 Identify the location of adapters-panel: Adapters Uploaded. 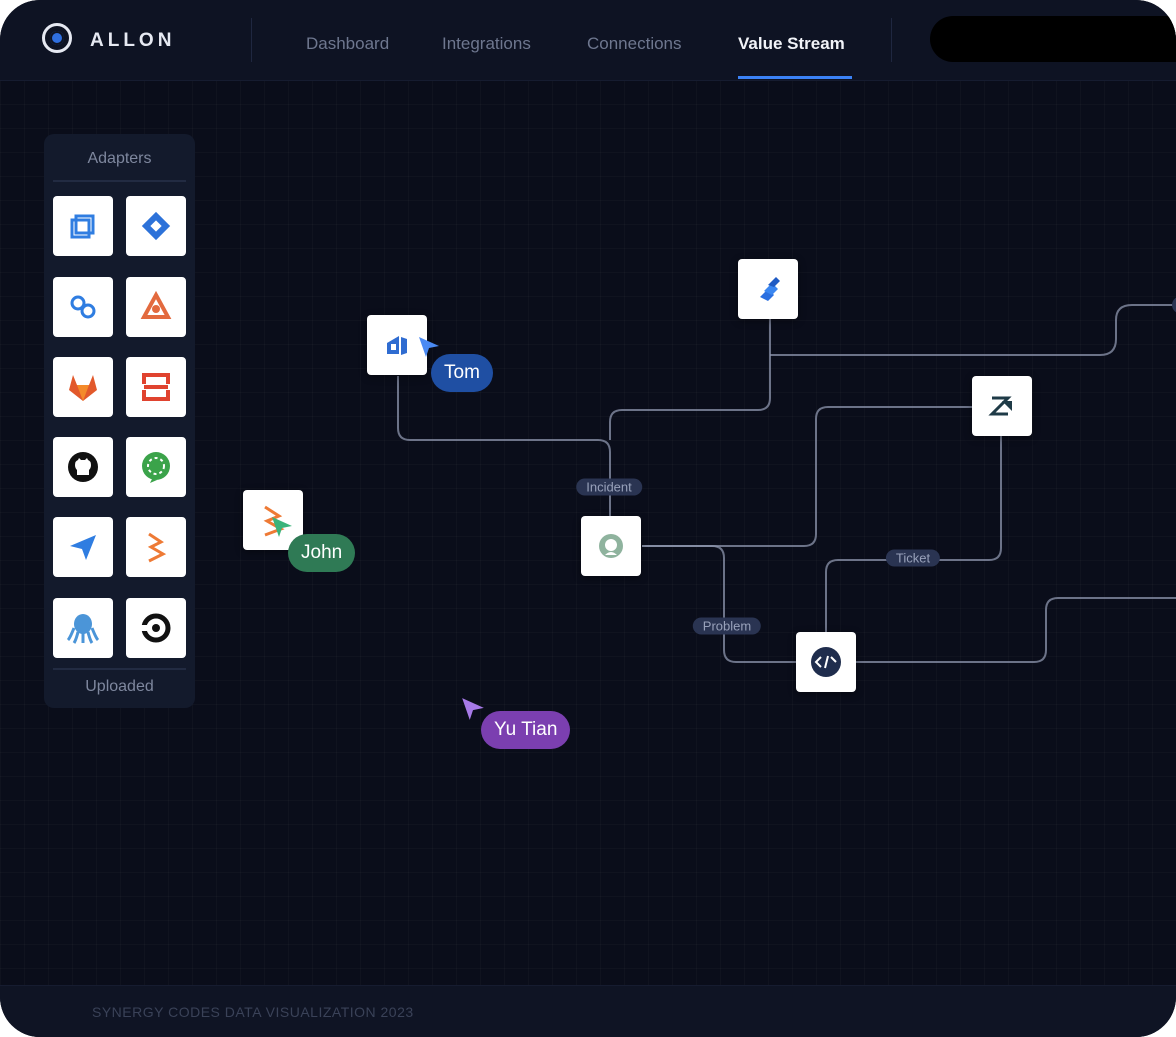
(119, 421).